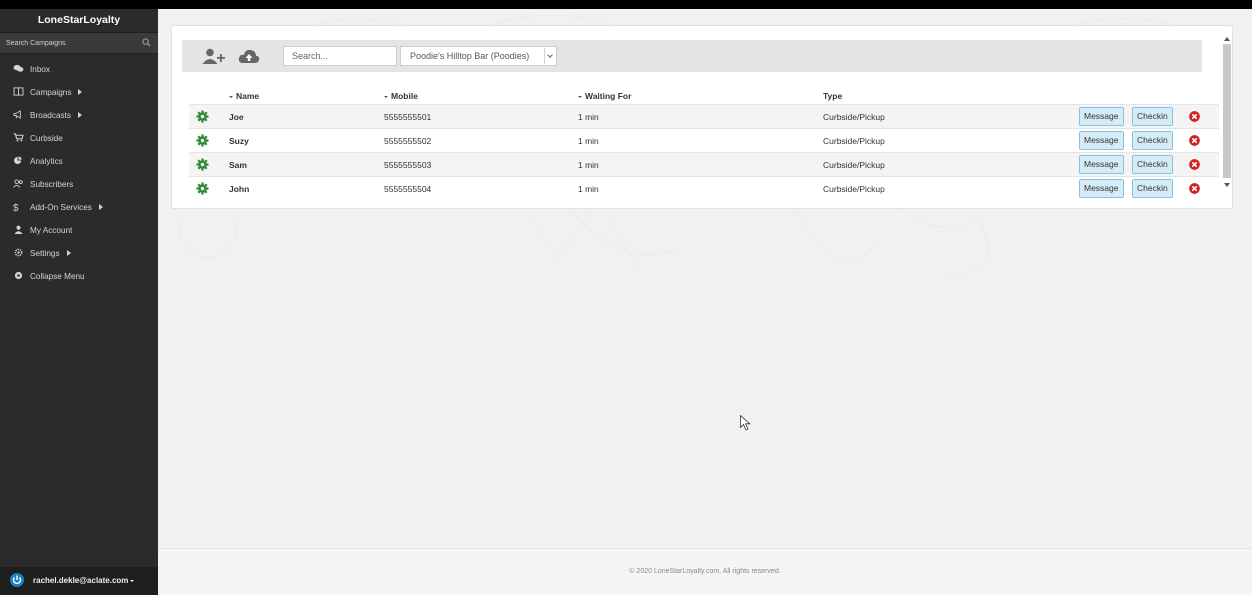 The image size is (1252, 595). What do you see at coordinates (17, 580) in the screenshot?
I see `power-icon` at bounding box center [17, 580].